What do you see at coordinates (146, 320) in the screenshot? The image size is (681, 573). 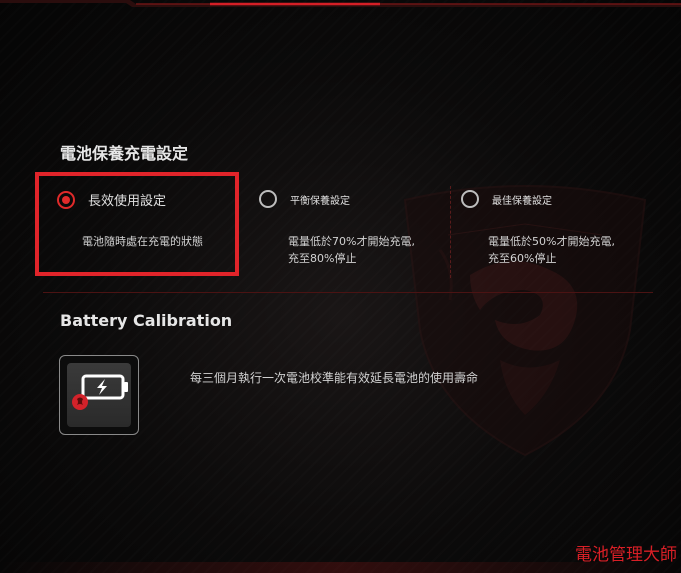 I see `battery-calibration-title: Battery Calibration` at bounding box center [146, 320].